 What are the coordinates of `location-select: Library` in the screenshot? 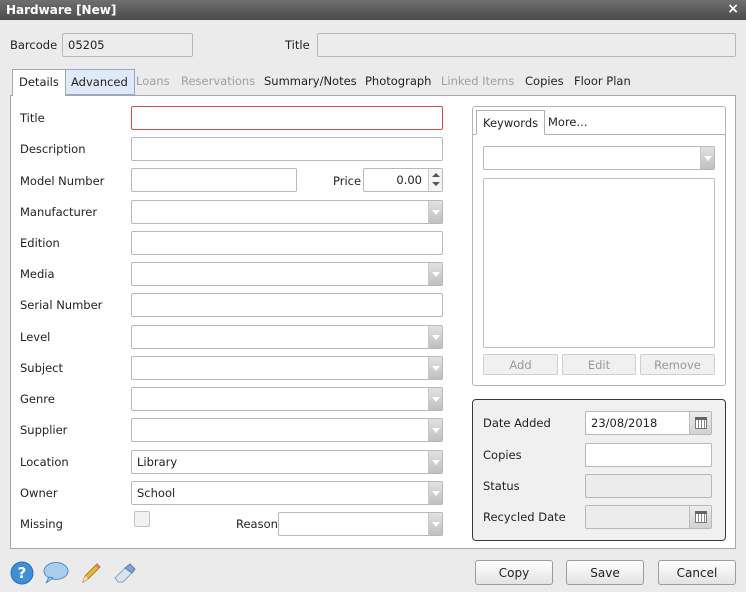 It's located at (287, 462).